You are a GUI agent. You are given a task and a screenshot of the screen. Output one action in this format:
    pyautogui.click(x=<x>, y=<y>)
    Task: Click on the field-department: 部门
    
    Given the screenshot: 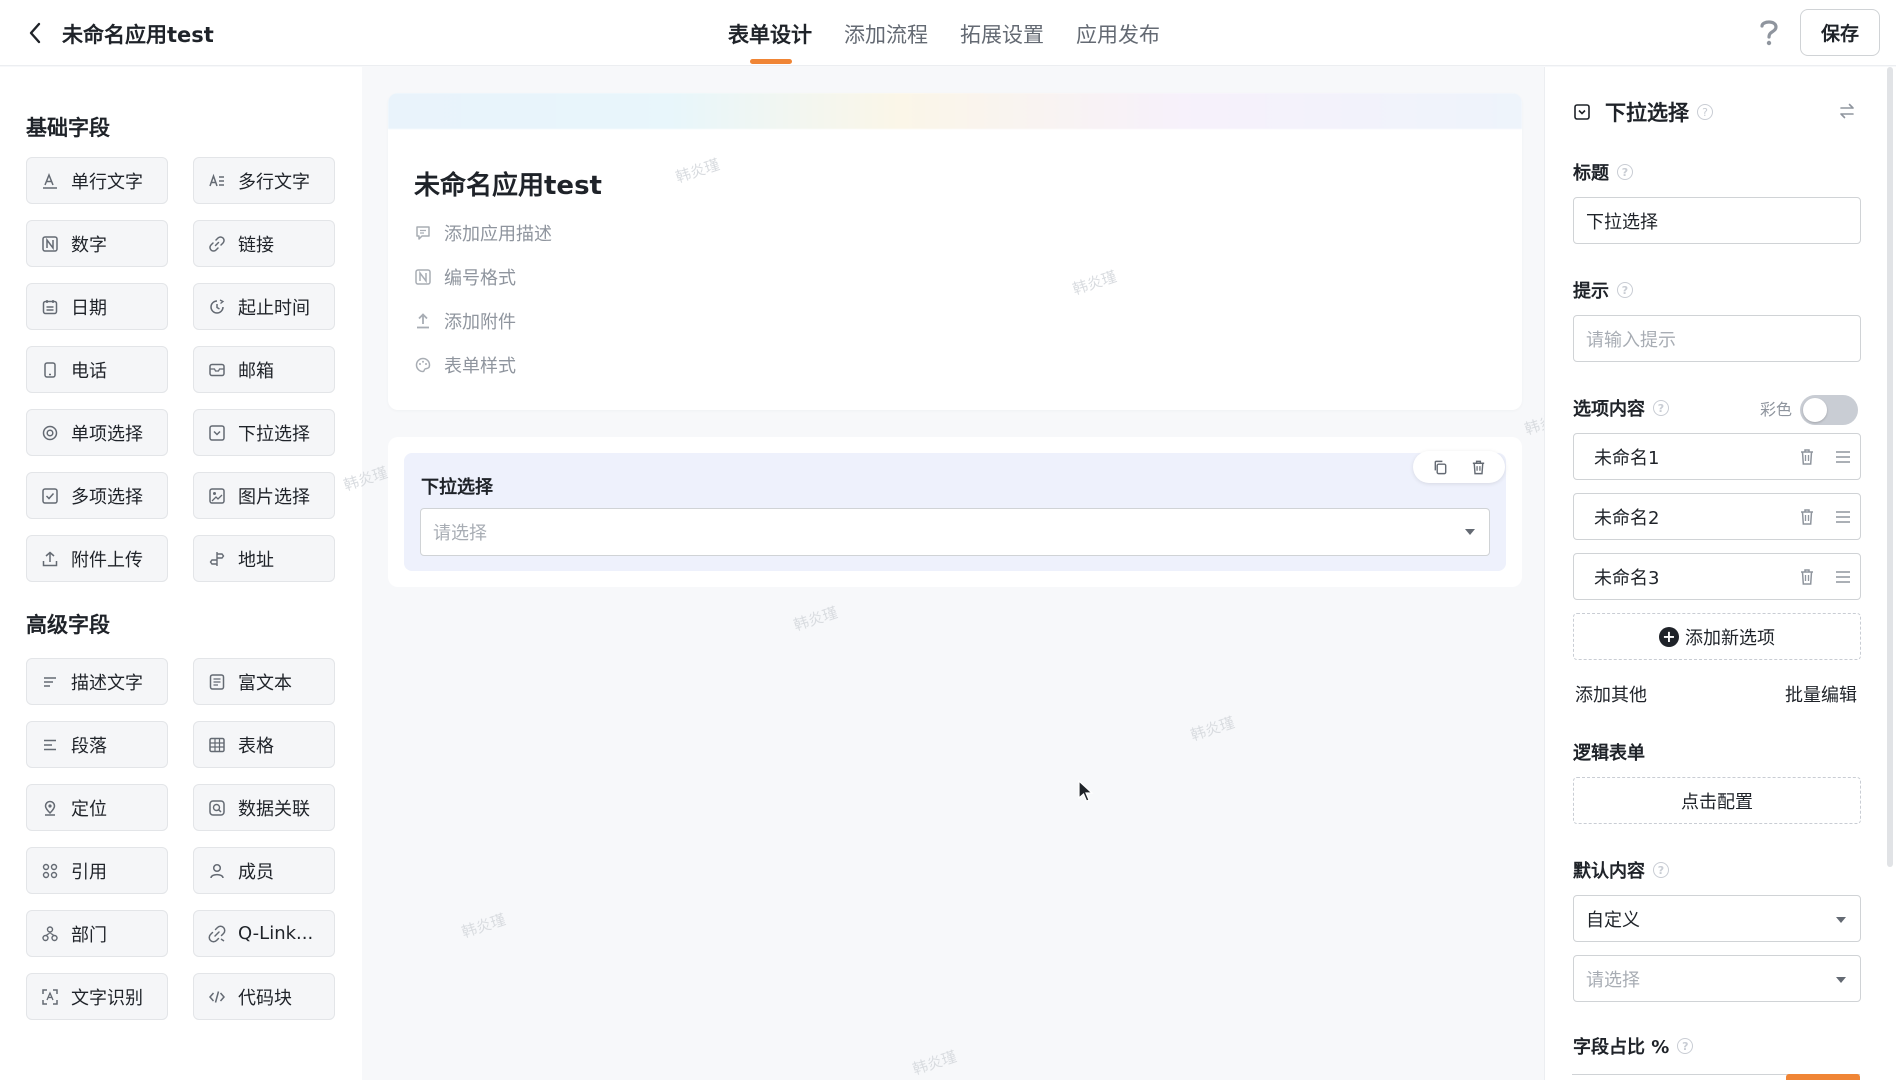 What is the action you would take?
    pyautogui.click(x=97, y=933)
    